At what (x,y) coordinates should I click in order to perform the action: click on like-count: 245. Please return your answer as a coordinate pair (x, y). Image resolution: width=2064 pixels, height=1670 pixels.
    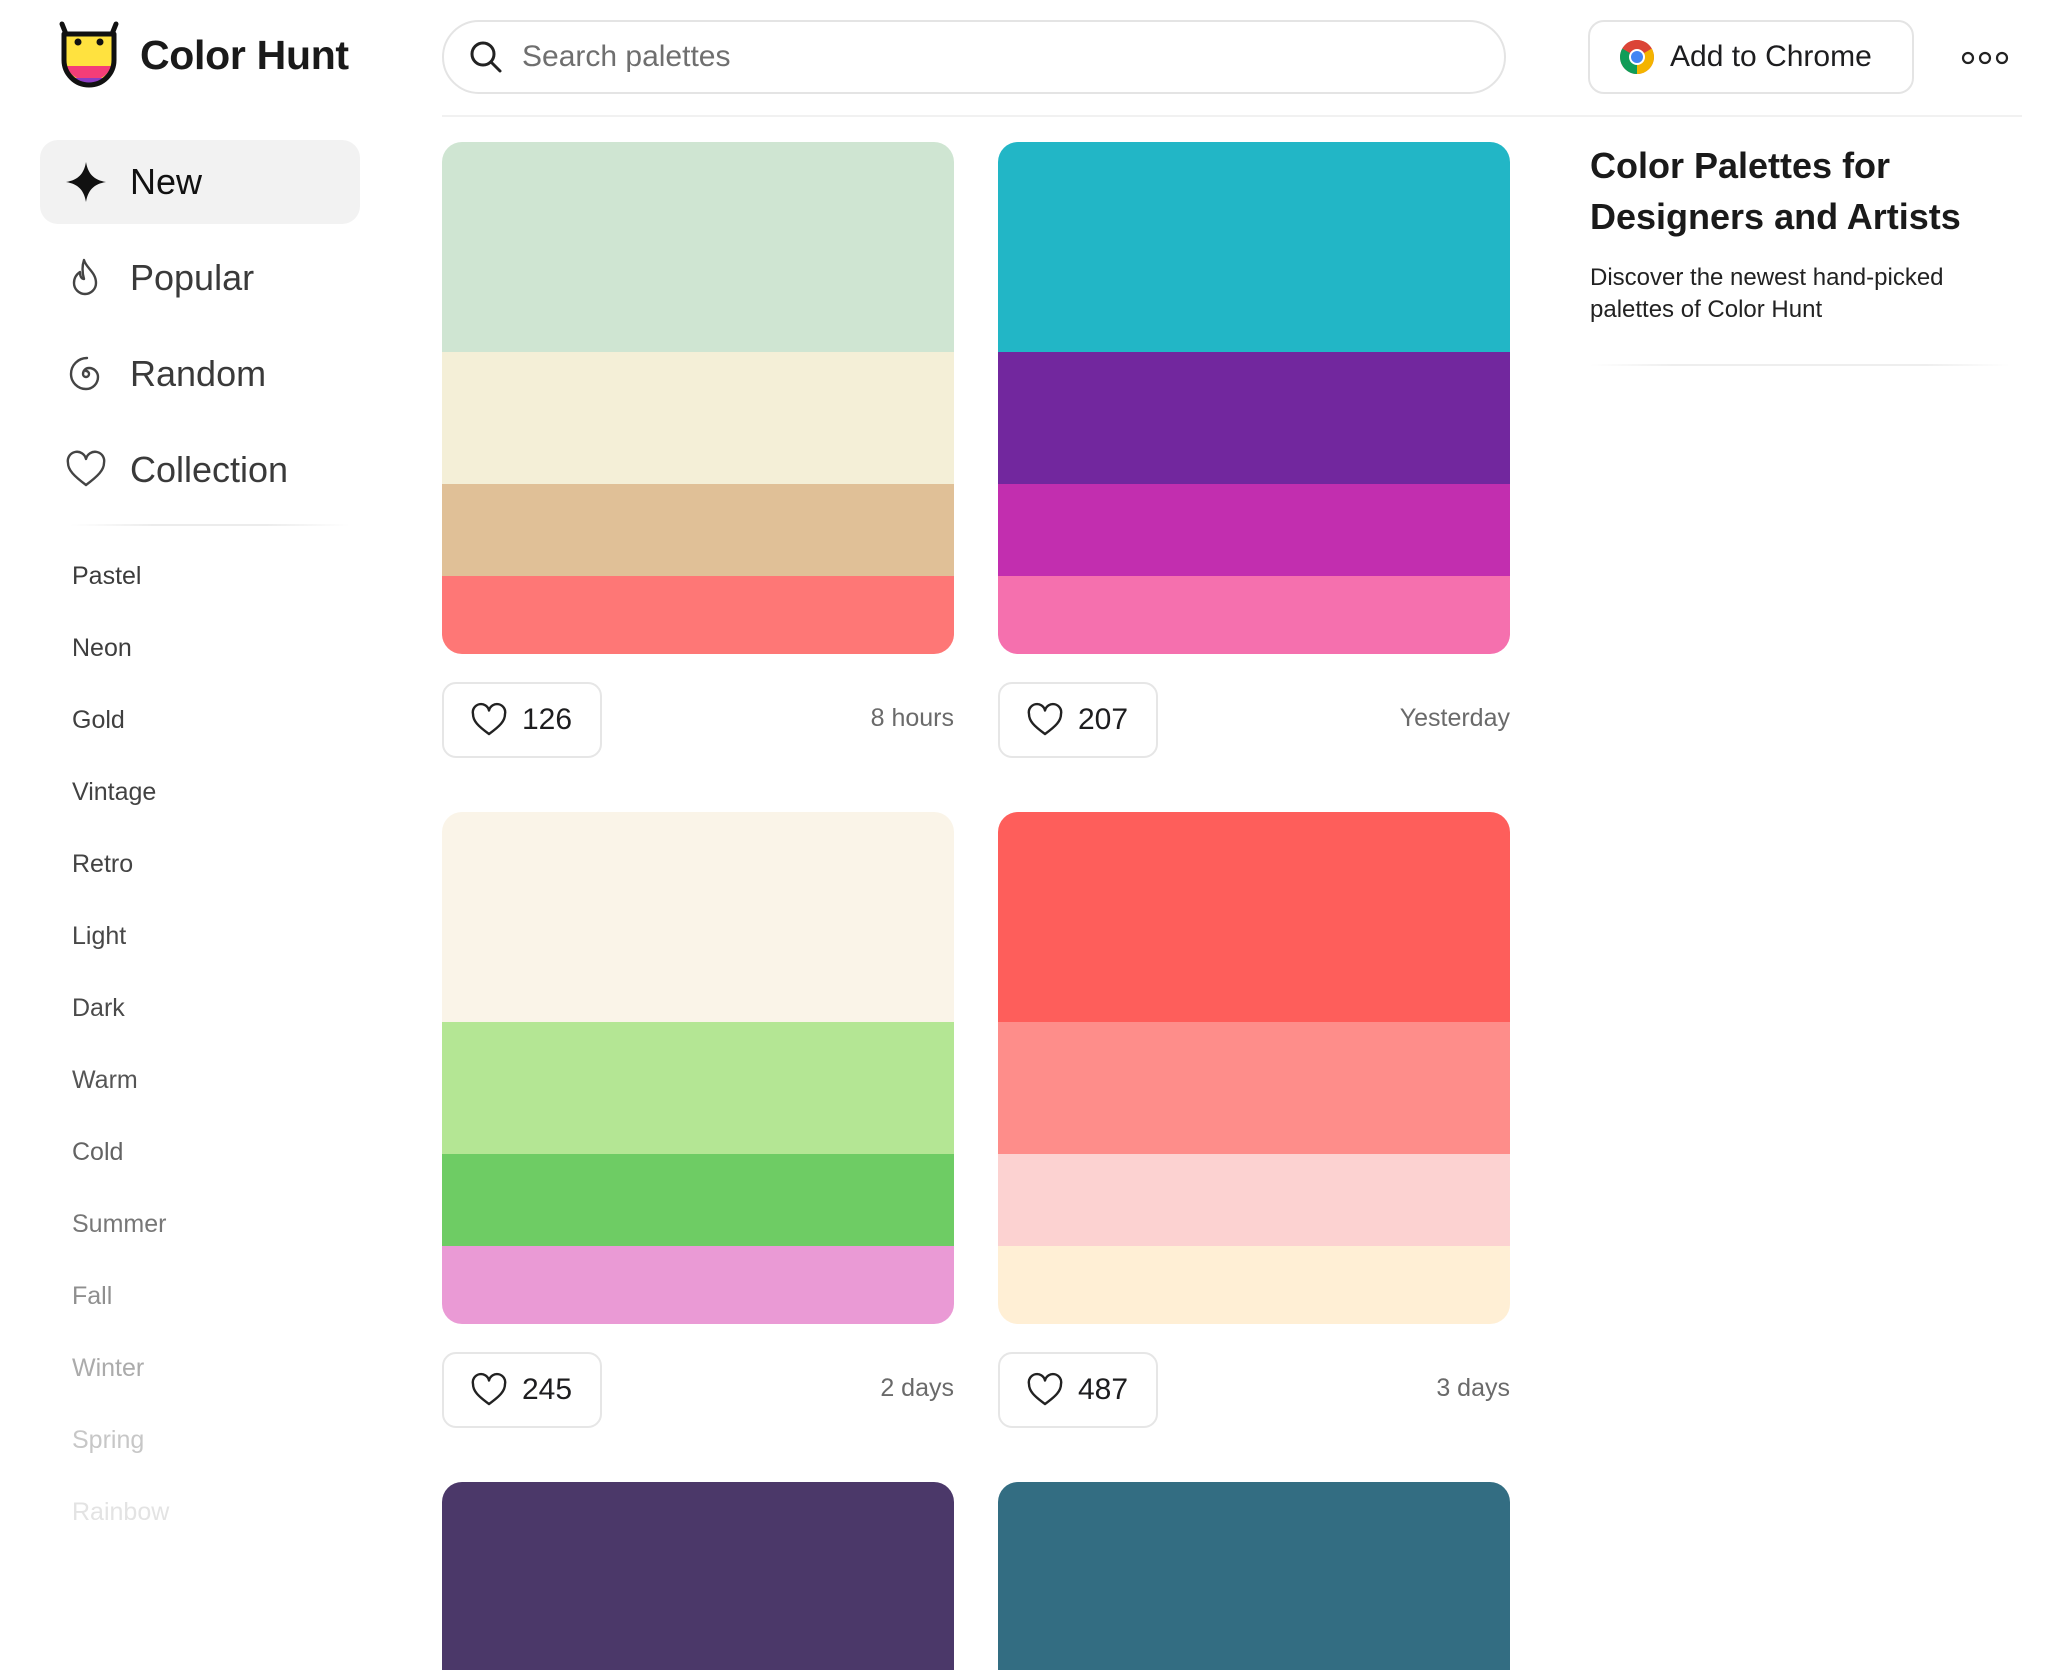
    Looking at the image, I should click on (547, 1389).